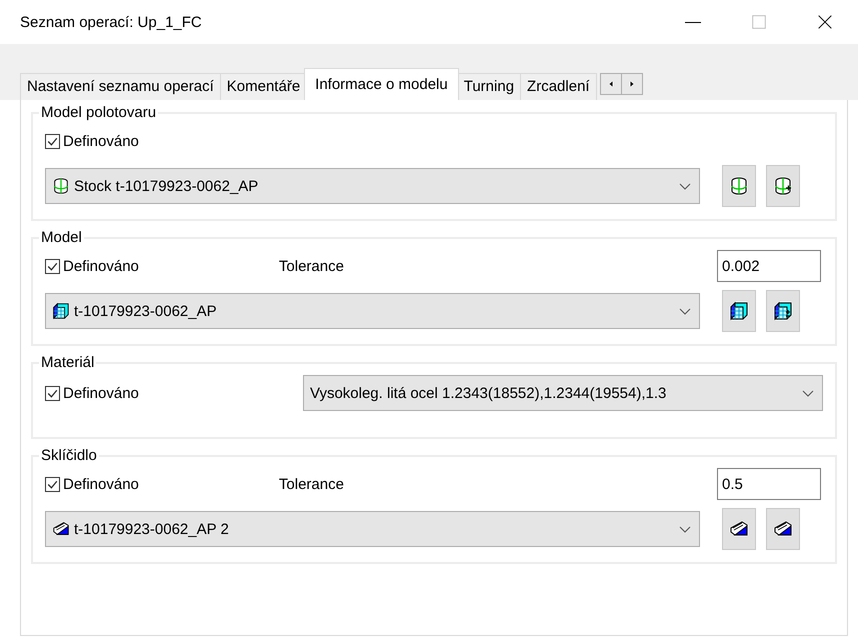  I want to click on close-icon, so click(825, 22).